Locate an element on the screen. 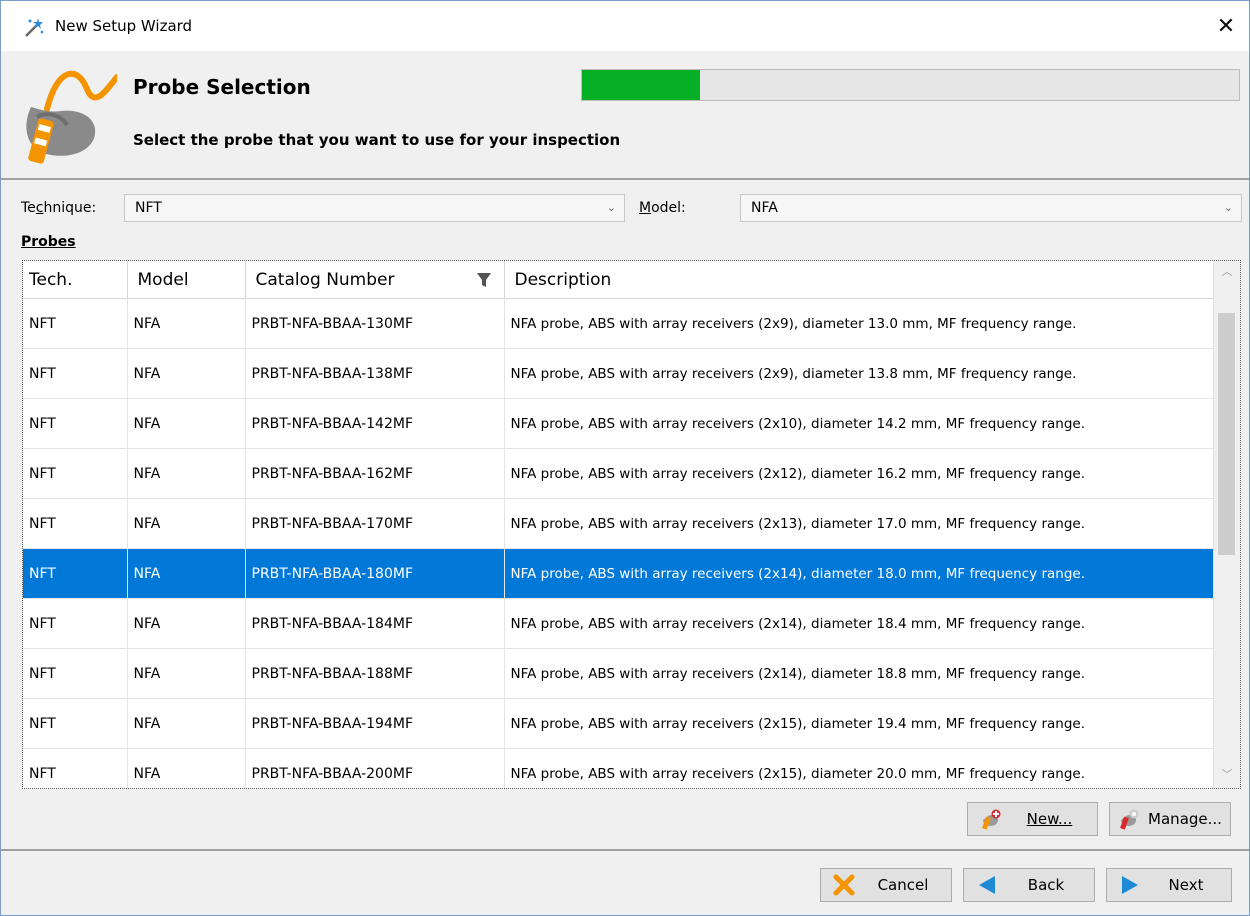  catalog-number-cell: PRBT-NFA-BBAA-180MF is located at coordinates (375, 573).